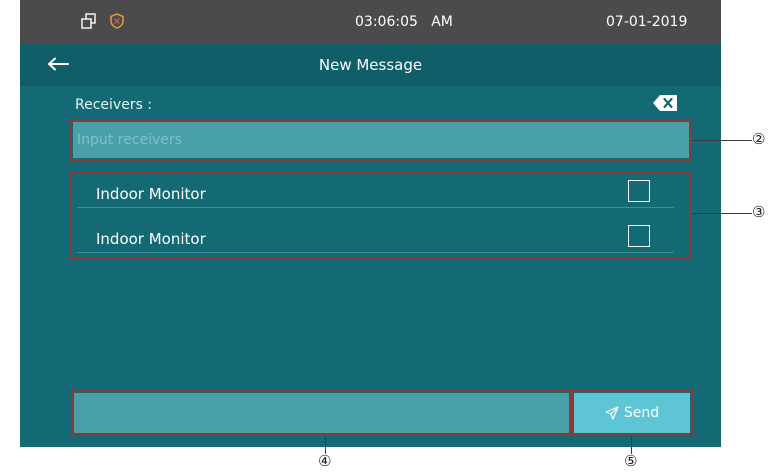  I want to click on receivers-label: Receivers :, so click(114, 105).